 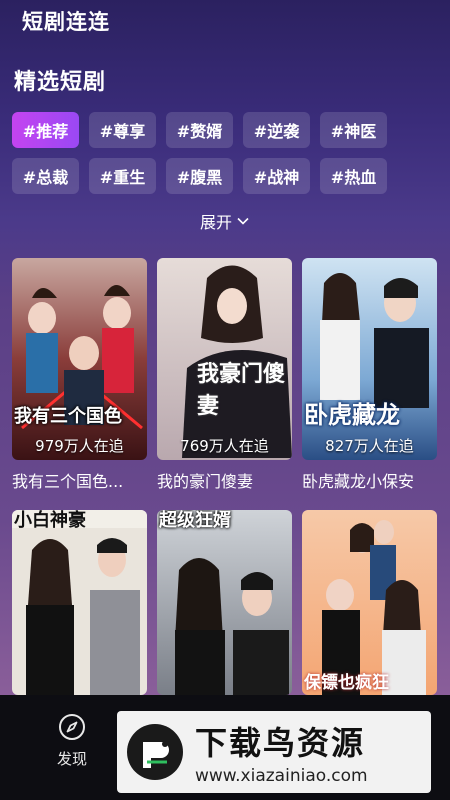 What do you see at coordinates (352, 415) in the screenshot?
I see `poster-title: 卧虎藏龙` at bounding box center [352, 415].